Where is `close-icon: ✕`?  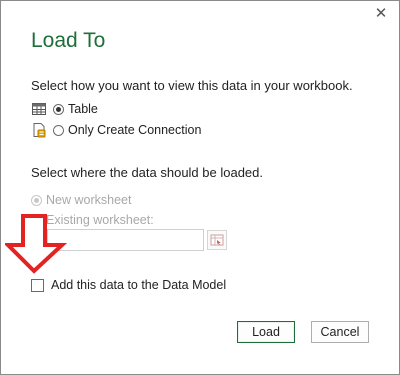
close-icon: ✕ is located at coordinates (381, 14).